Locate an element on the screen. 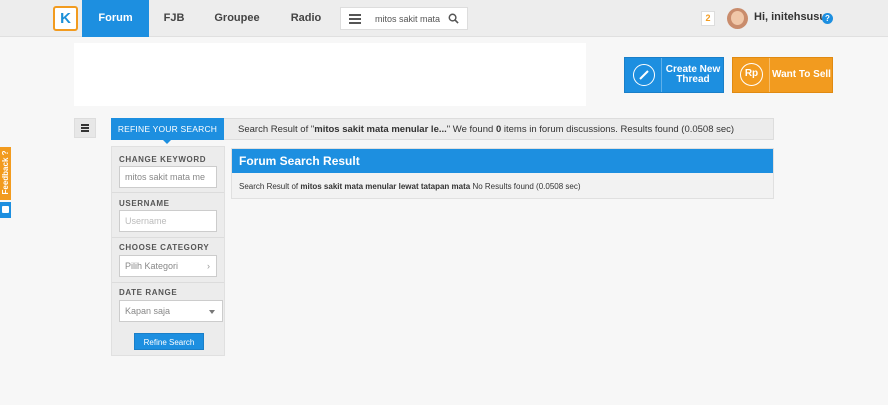 This screenshot has height=405, width=888. create-thread-button: Create New Thread is located at coordinates (674, 75).